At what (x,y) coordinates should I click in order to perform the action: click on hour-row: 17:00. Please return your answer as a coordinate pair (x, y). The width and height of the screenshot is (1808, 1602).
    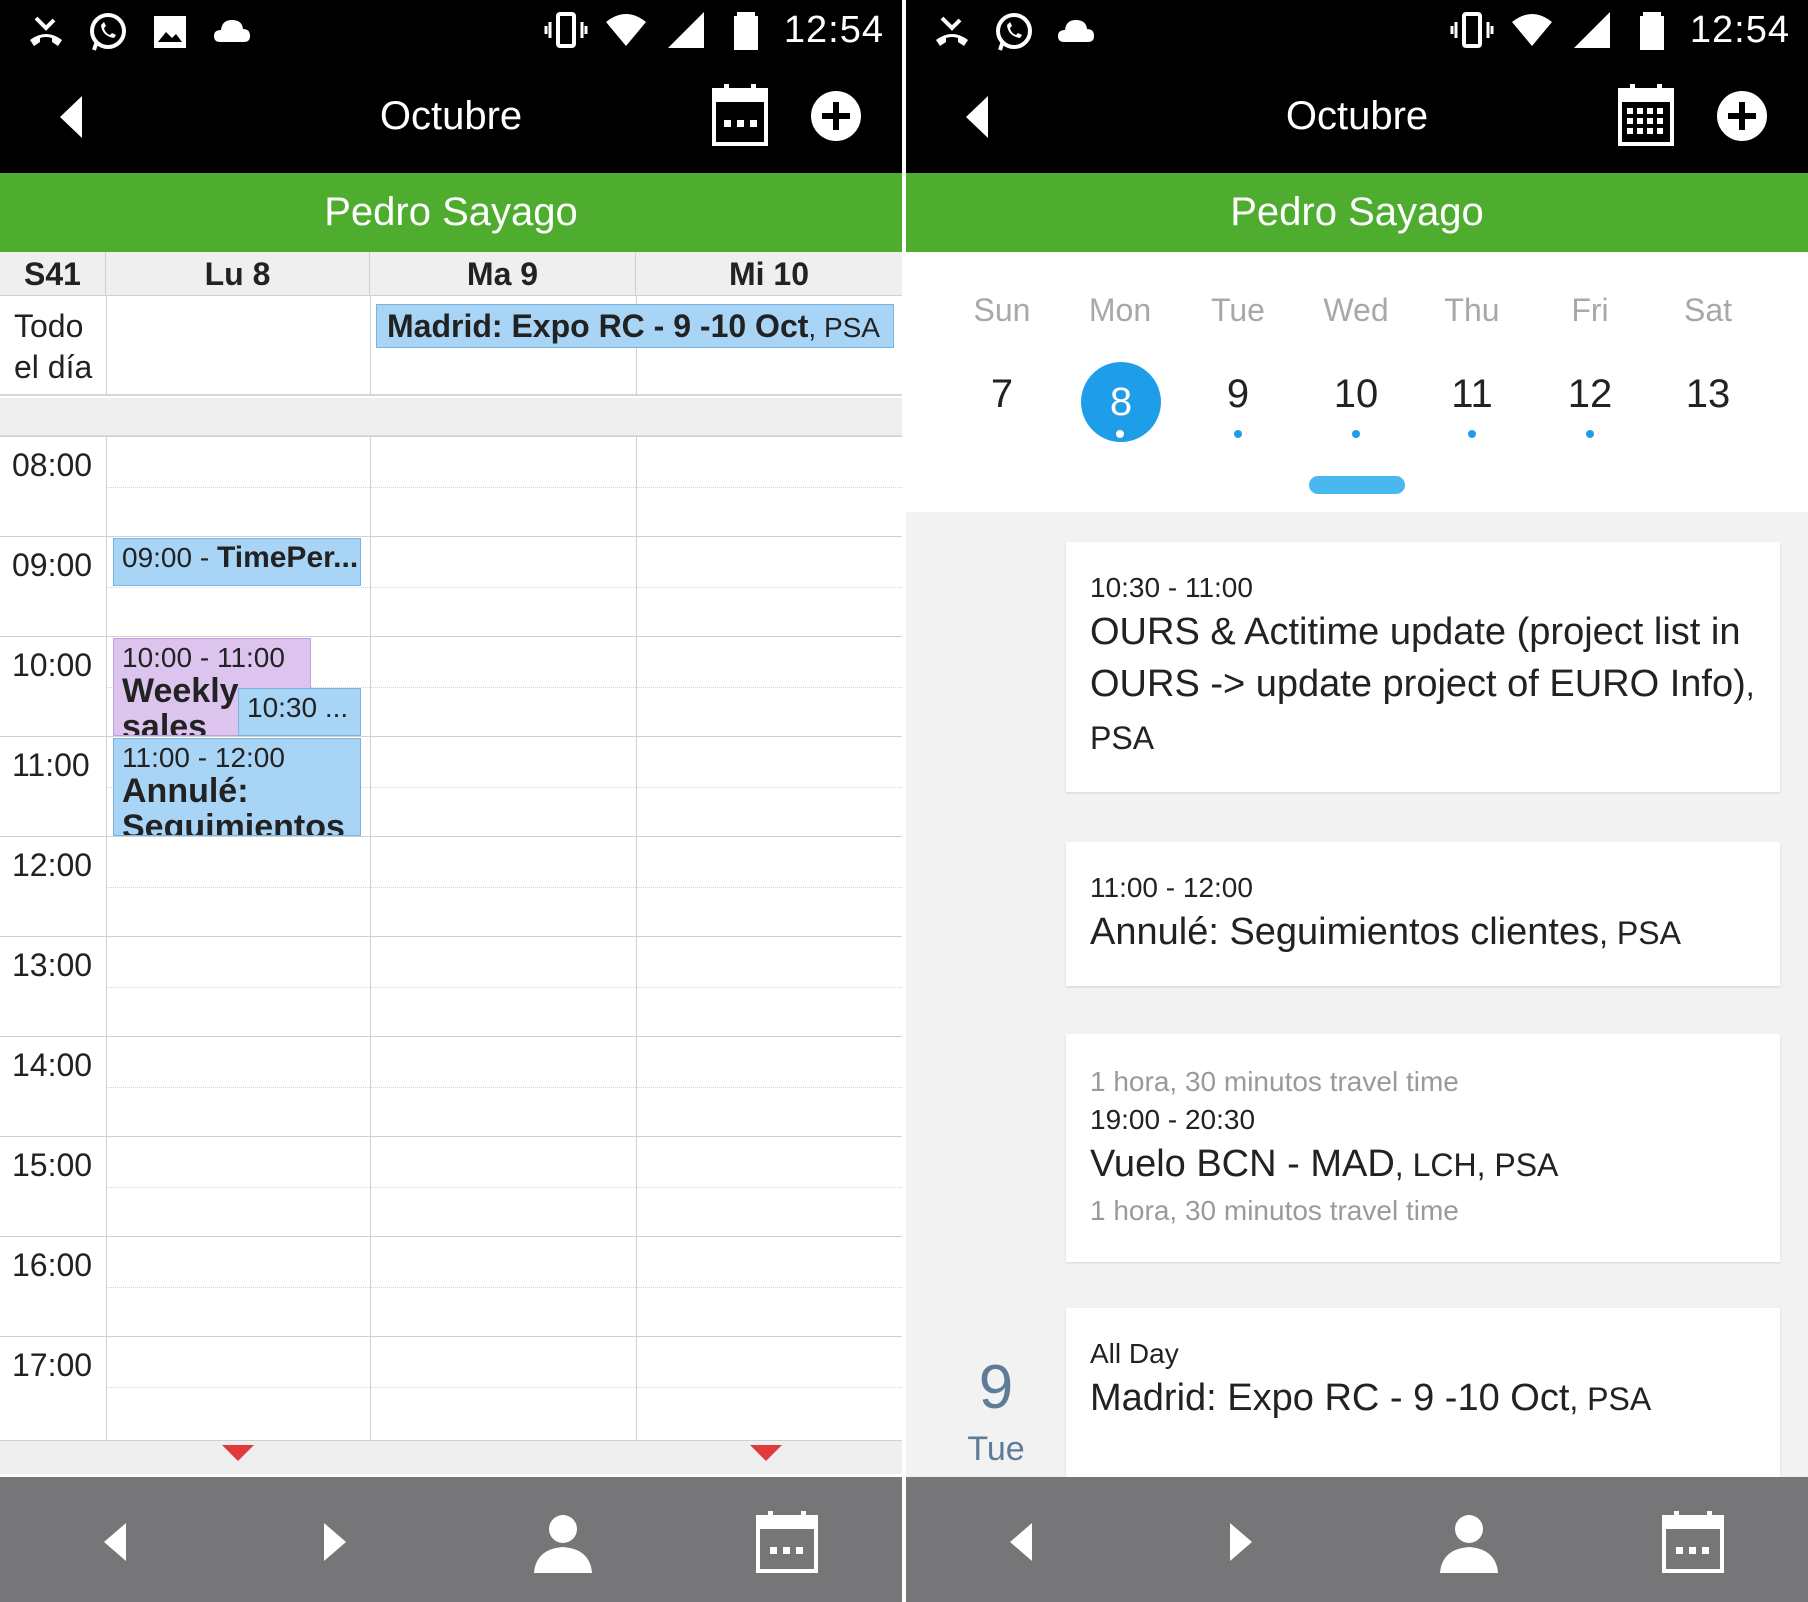
    Looking at the image, I should click on (451, 1386).